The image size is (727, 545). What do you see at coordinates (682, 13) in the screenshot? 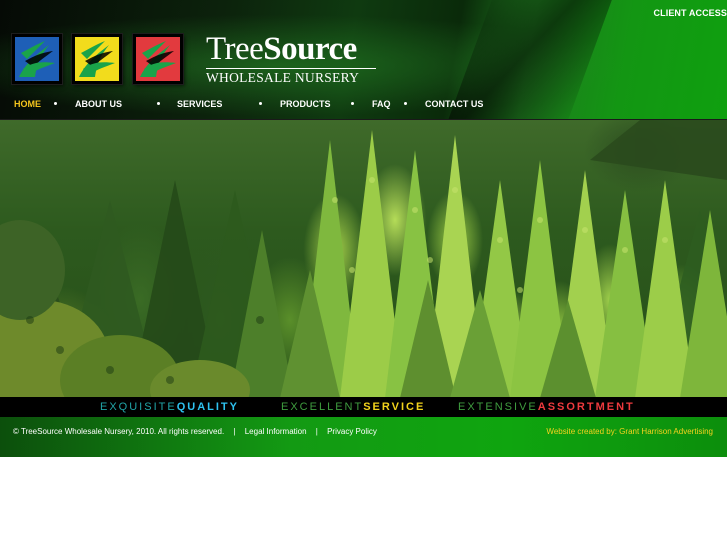
I see `client-access-link: CLIENT ACCESS` at bounding box center [682, 13].